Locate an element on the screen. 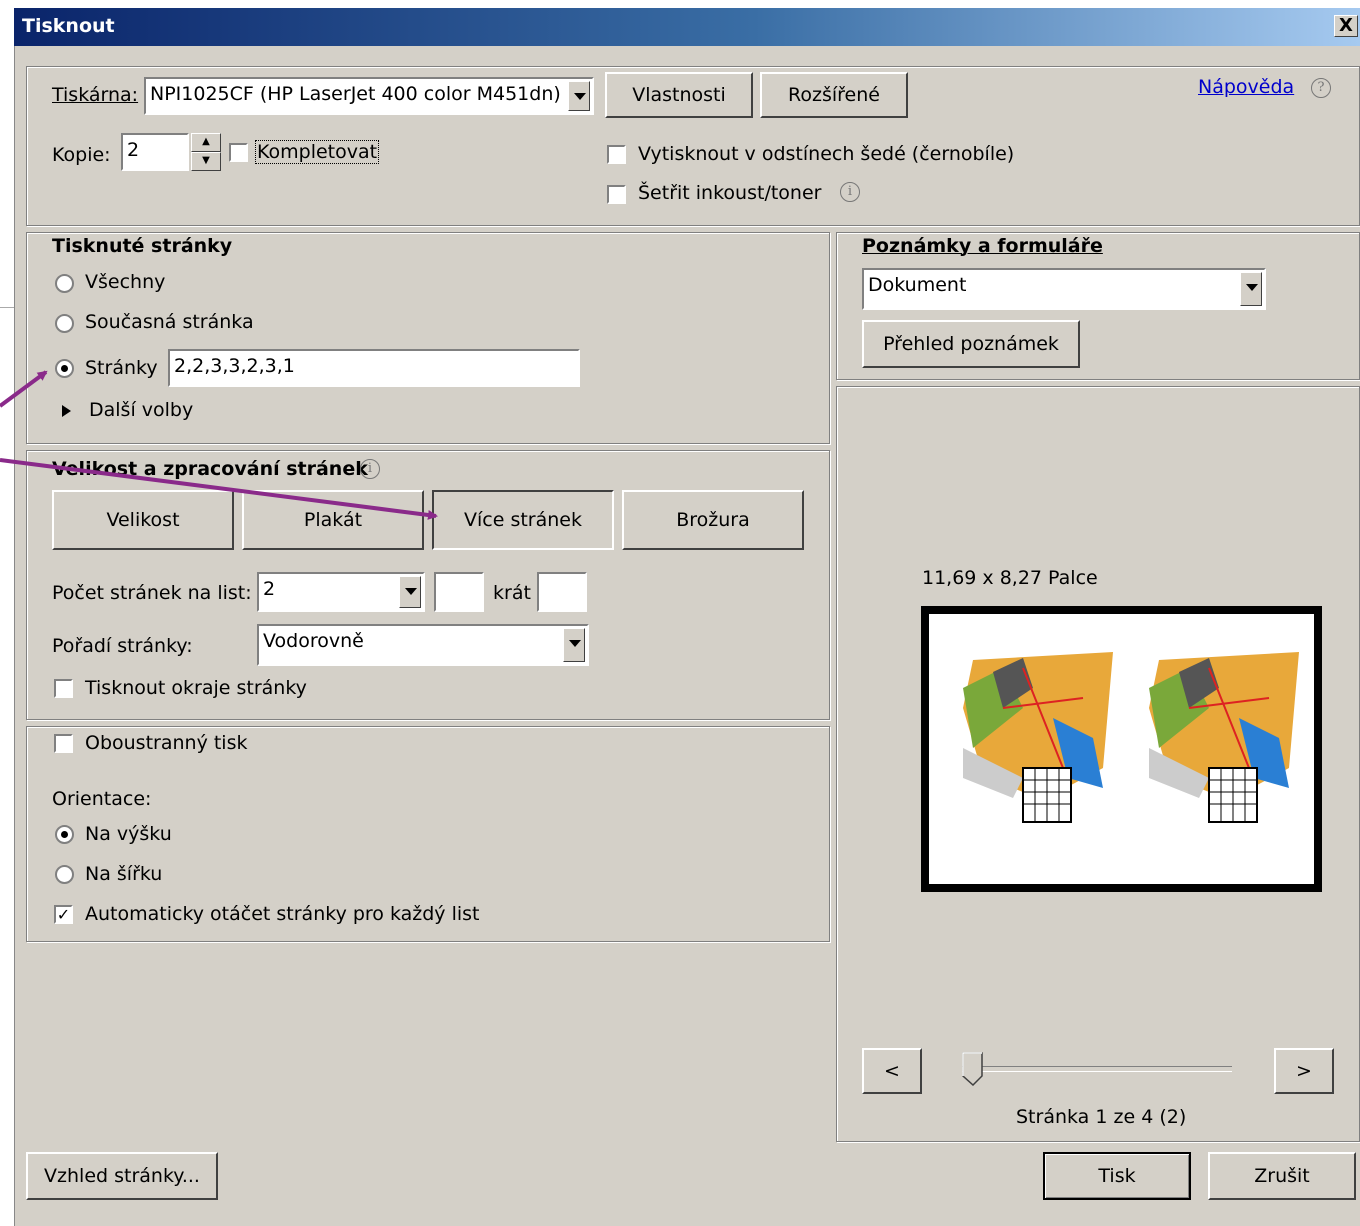  orientation-label: Orientace: is located at coordinates (102, 799).